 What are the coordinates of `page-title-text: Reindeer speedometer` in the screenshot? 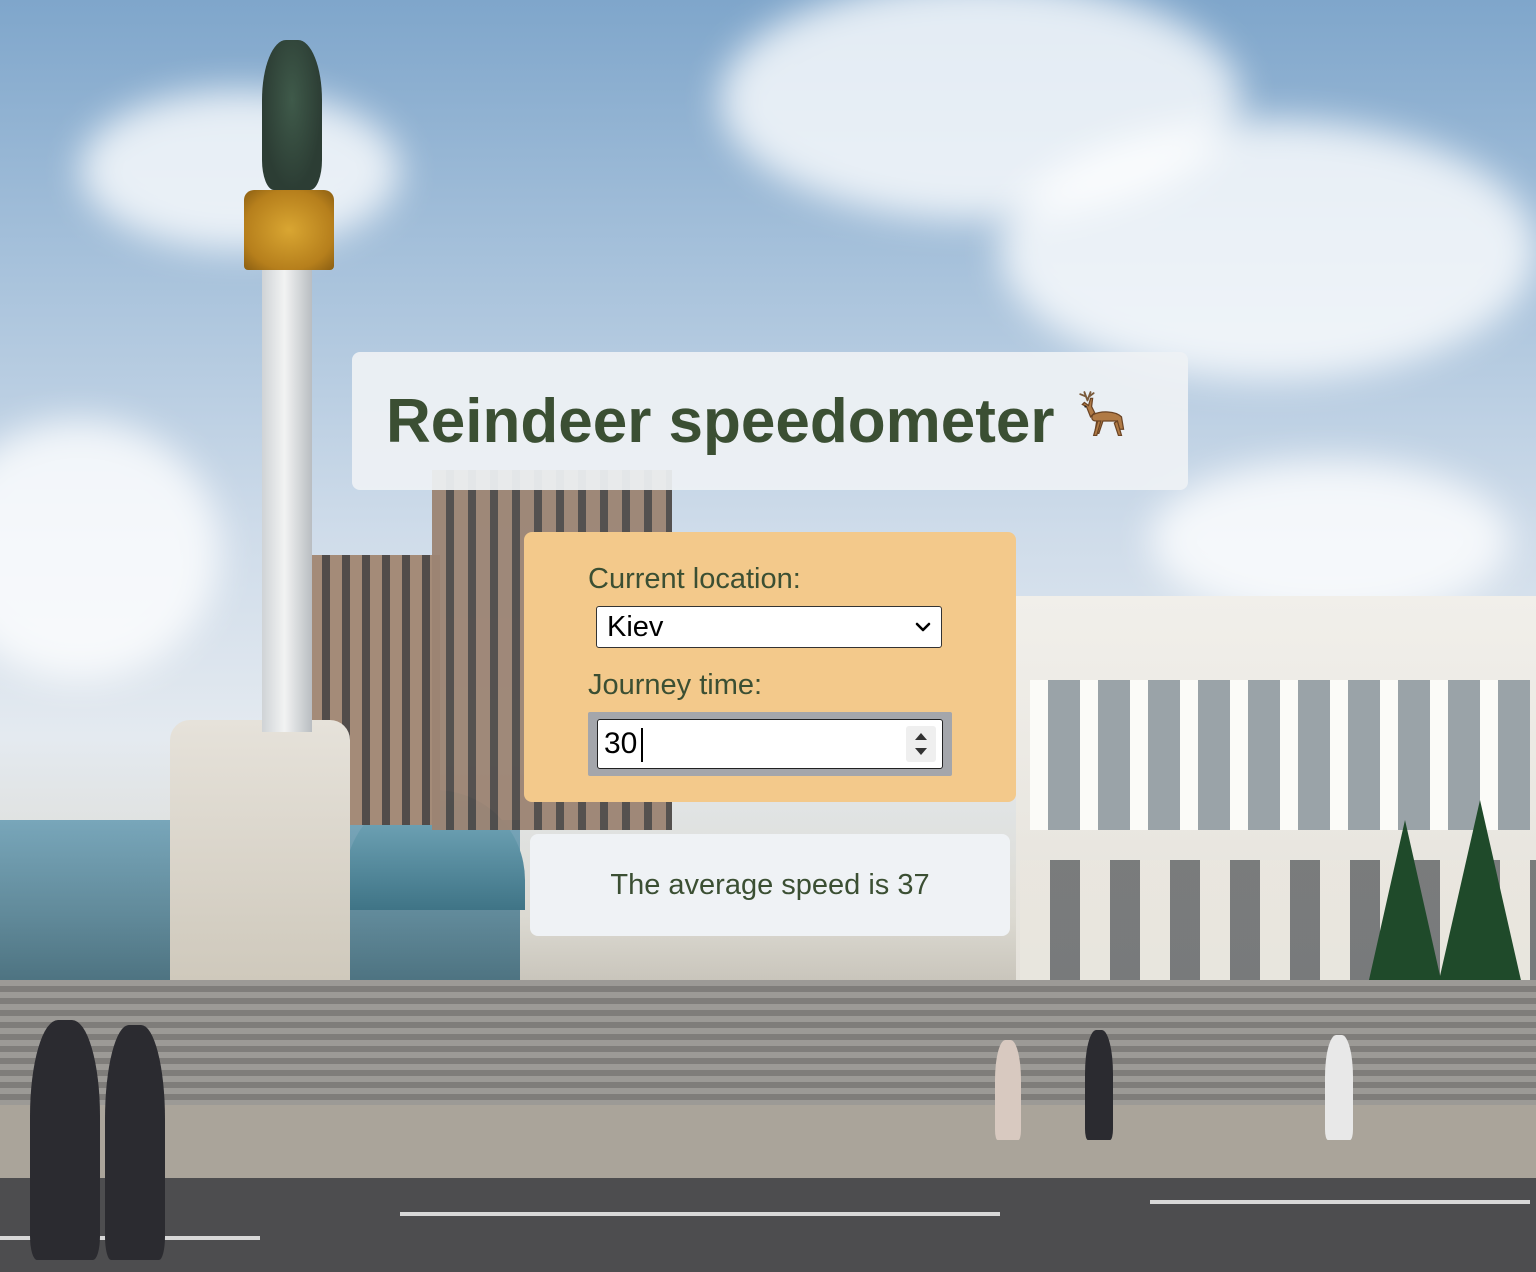 It's located at (720, 421).